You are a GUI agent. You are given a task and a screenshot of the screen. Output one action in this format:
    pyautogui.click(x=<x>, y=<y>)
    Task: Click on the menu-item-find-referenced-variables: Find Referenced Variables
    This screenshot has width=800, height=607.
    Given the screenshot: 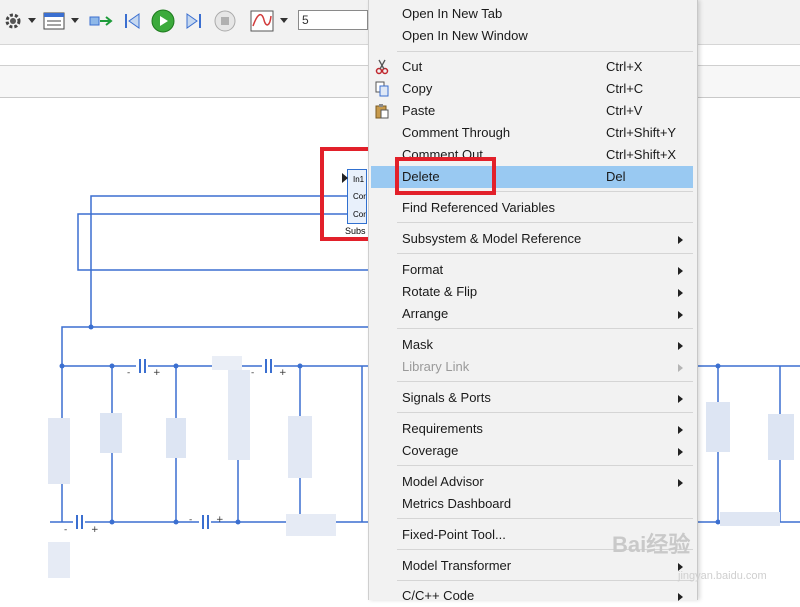 What is the action you would take?
    pyautogui.click(x=533, y=208)
    